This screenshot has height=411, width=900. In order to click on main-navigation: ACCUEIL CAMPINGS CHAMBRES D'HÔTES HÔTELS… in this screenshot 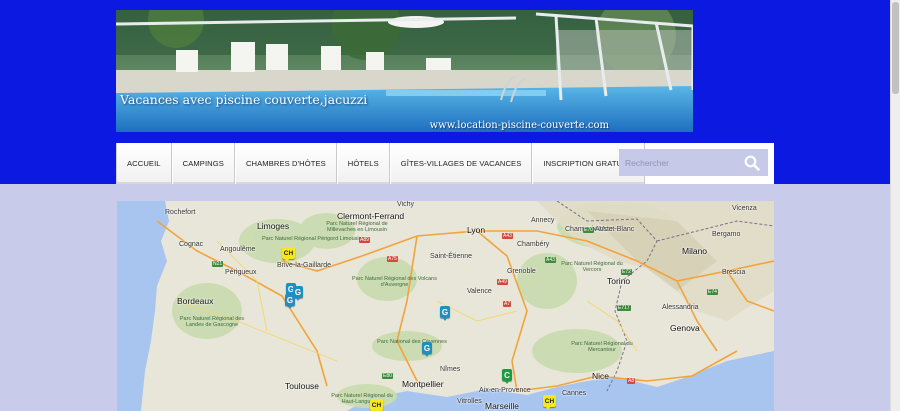, I will do `click(445, 163)`.